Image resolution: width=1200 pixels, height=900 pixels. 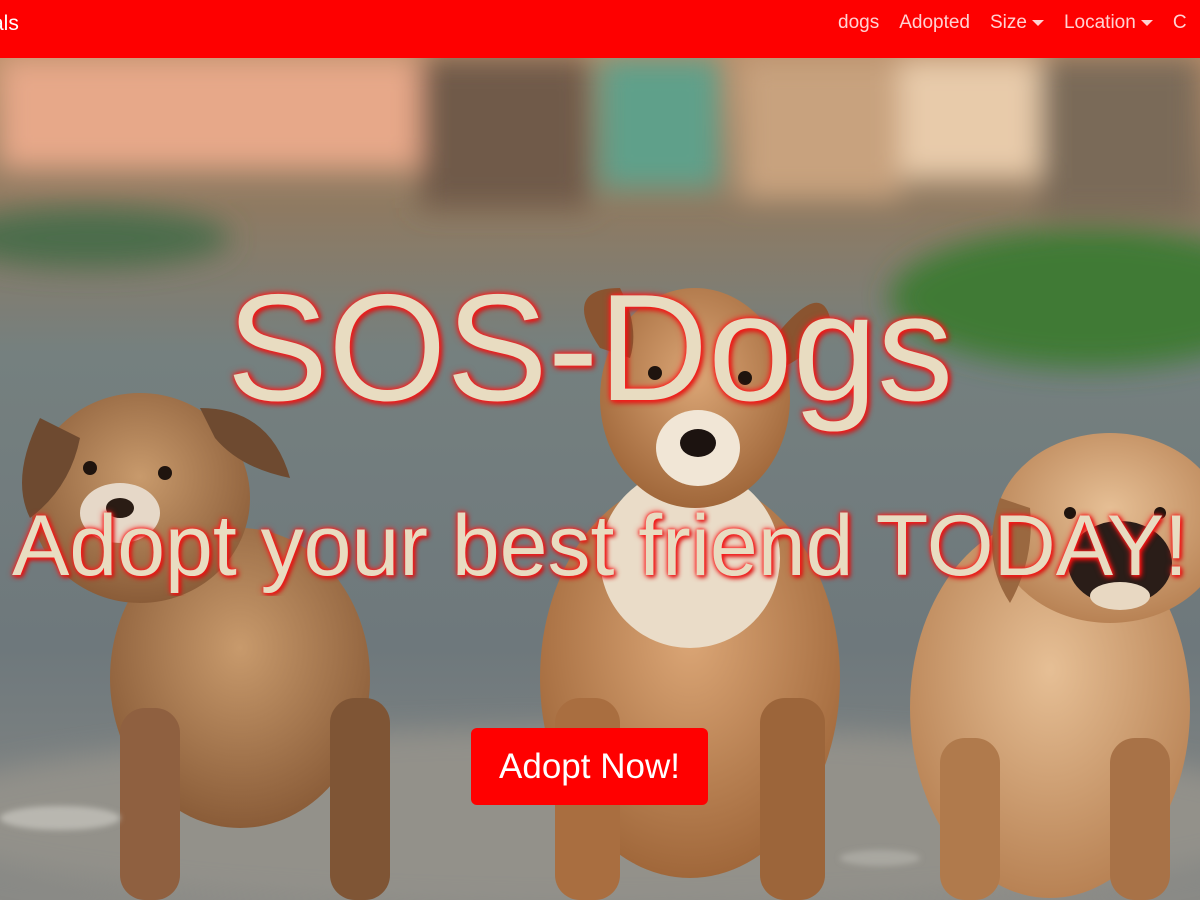 I want to click on nav-links: dogs Adopted Size Location C, so click(x=1019, y=23).